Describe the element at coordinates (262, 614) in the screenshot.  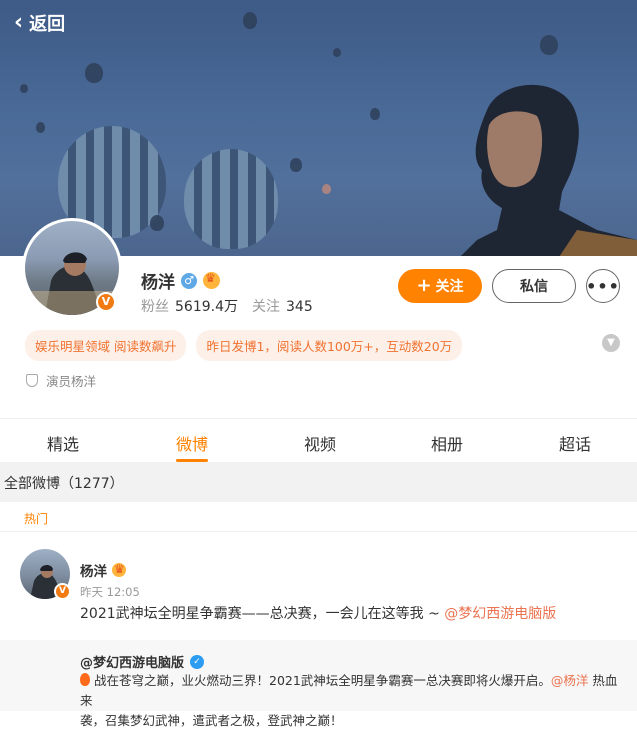
I see `post-body: 2021武神坛全明星争霸赛——总决赛，一会儿在这等我 ~` at that location.